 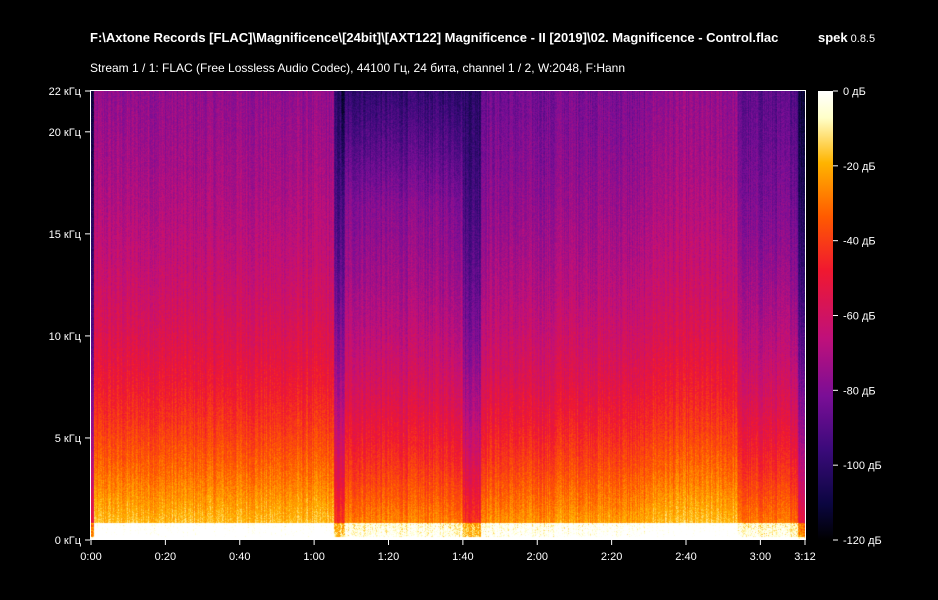 I want to click on colorbar-tick-label: -20 дБ, so click(x=859, y=167).